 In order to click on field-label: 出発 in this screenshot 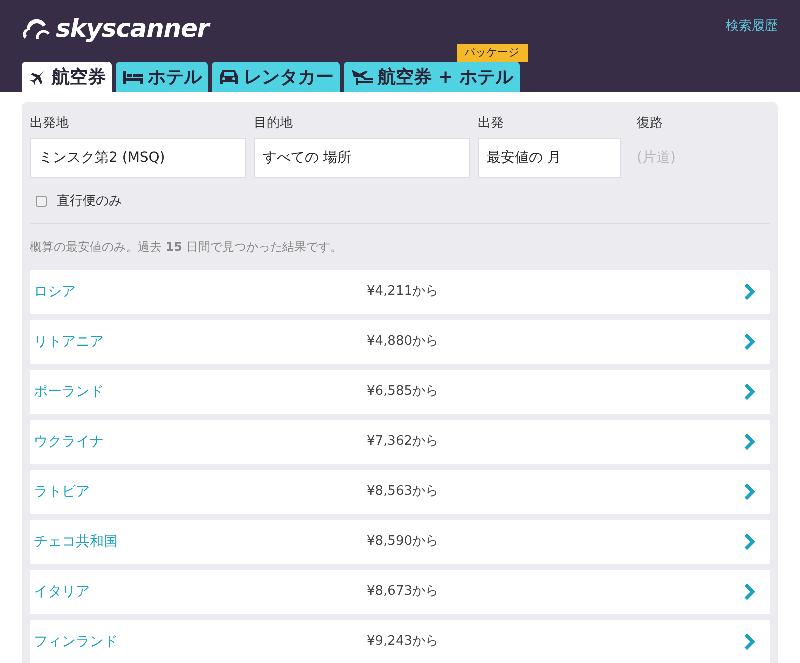, I will do `click(491, 124)`.